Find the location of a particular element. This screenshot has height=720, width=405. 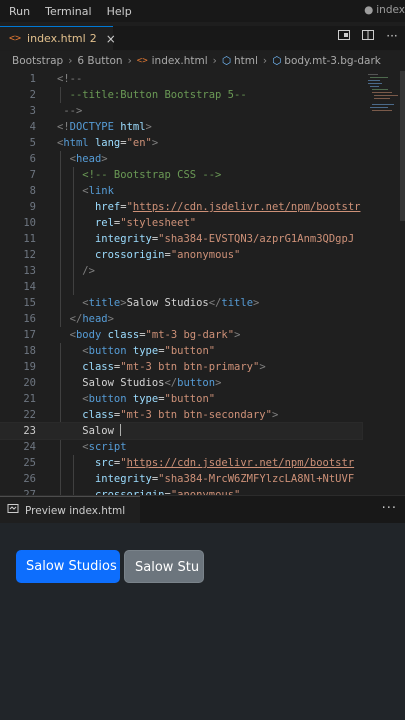

line-number: 15 is located at coordinates (29, 303).